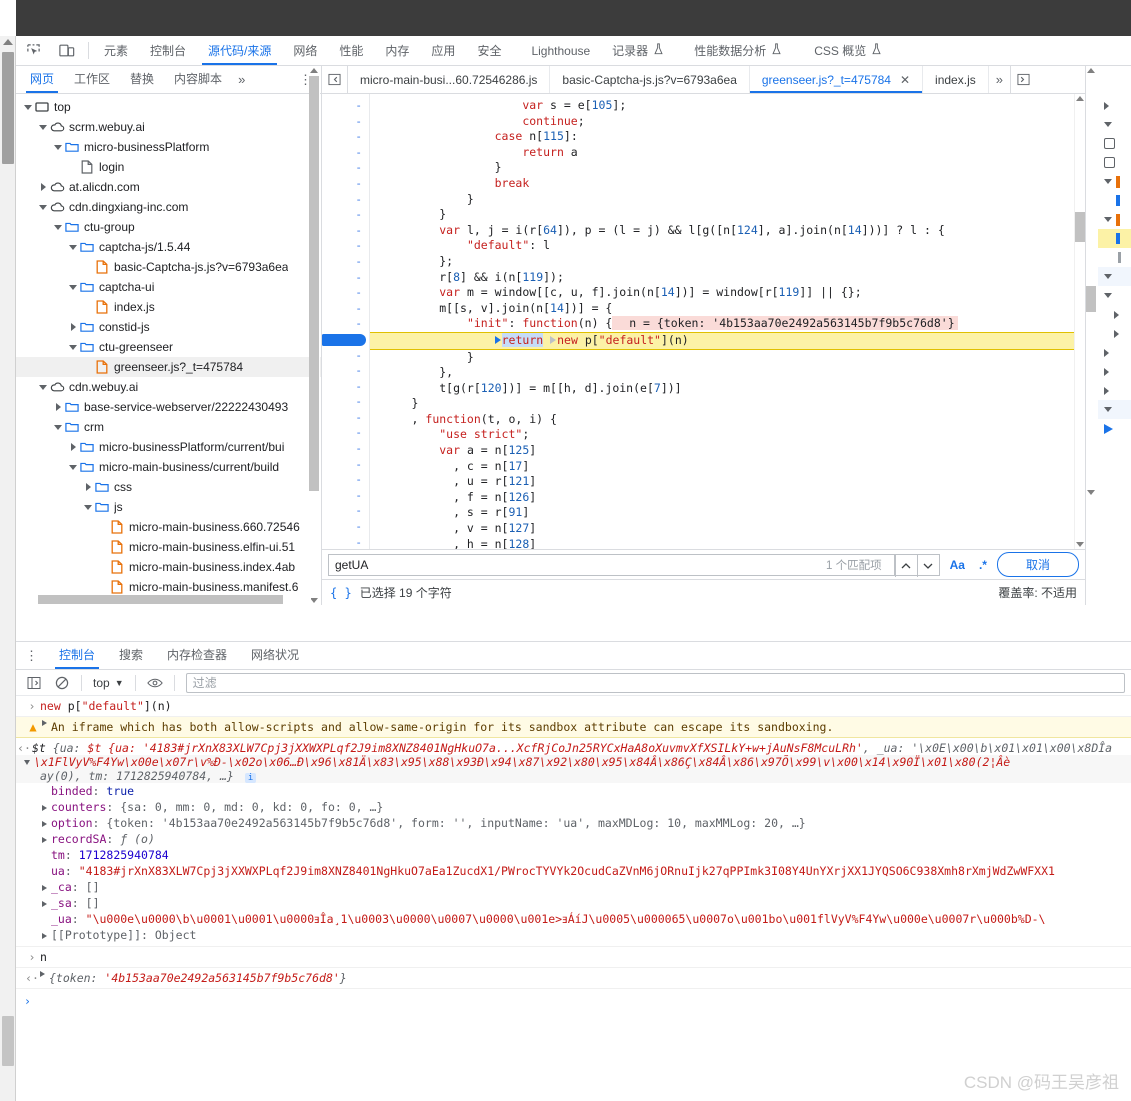  Describe the element at coordinates (836, 79) in the screenshot. I see `editor-tab-2: greenseer.js?_t=475784 ✕` at that location.